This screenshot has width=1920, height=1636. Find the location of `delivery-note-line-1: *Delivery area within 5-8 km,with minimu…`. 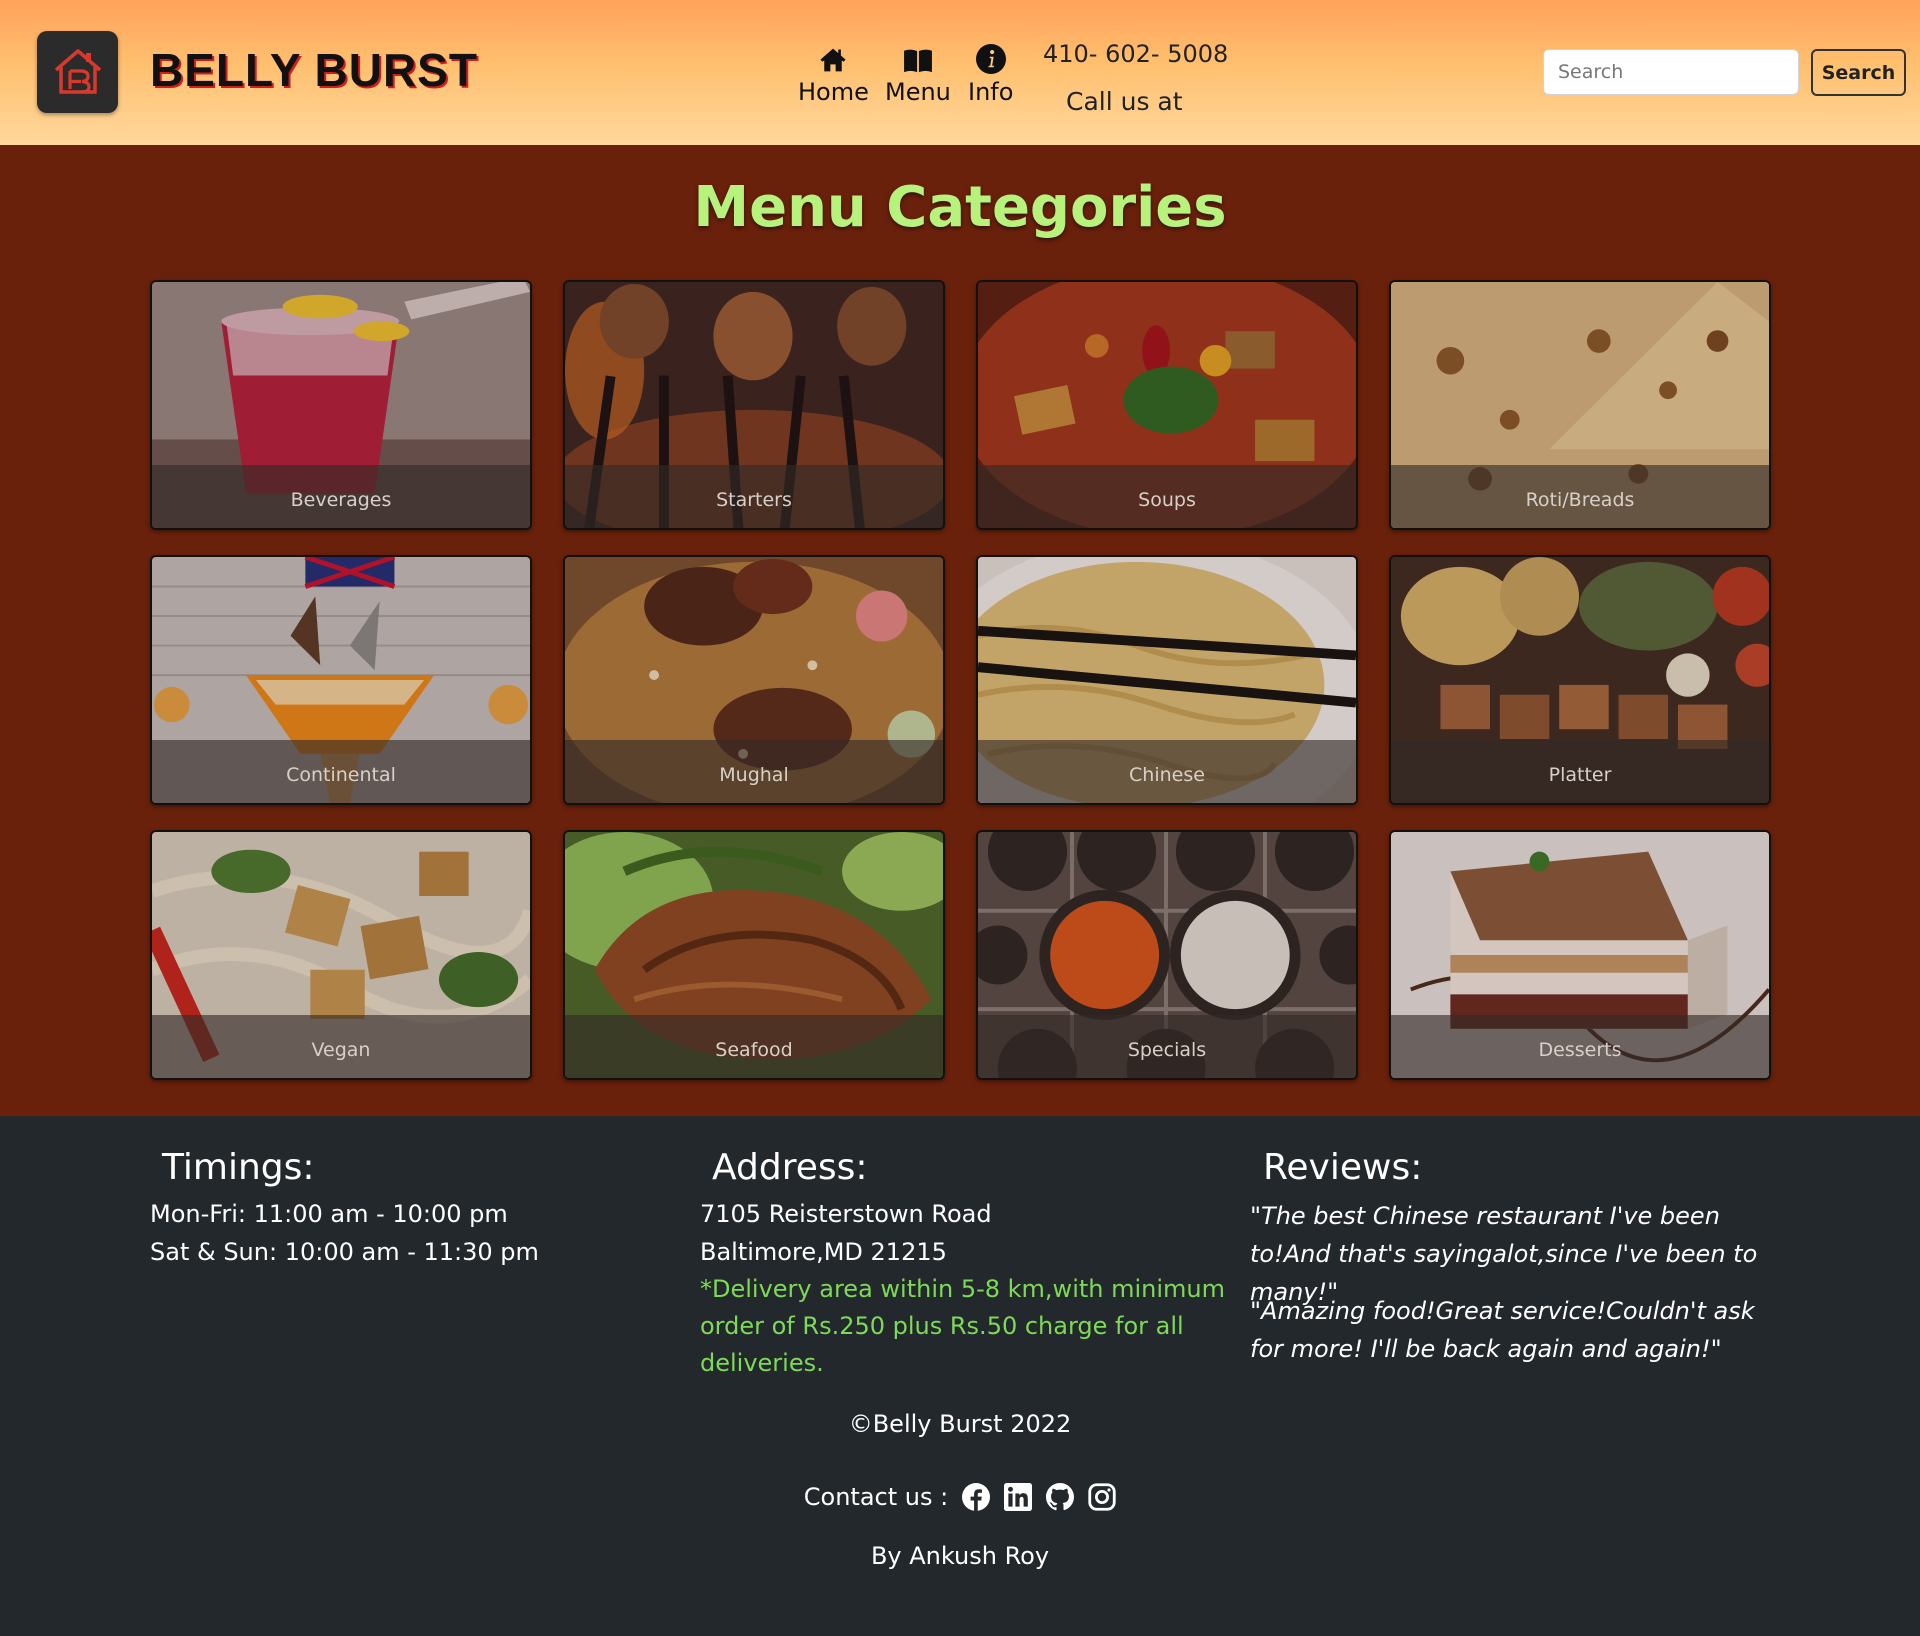

delivery-note-line-1: *Delivery area within 5-8 km,with minimu… is located at coordinates (962, 1289).